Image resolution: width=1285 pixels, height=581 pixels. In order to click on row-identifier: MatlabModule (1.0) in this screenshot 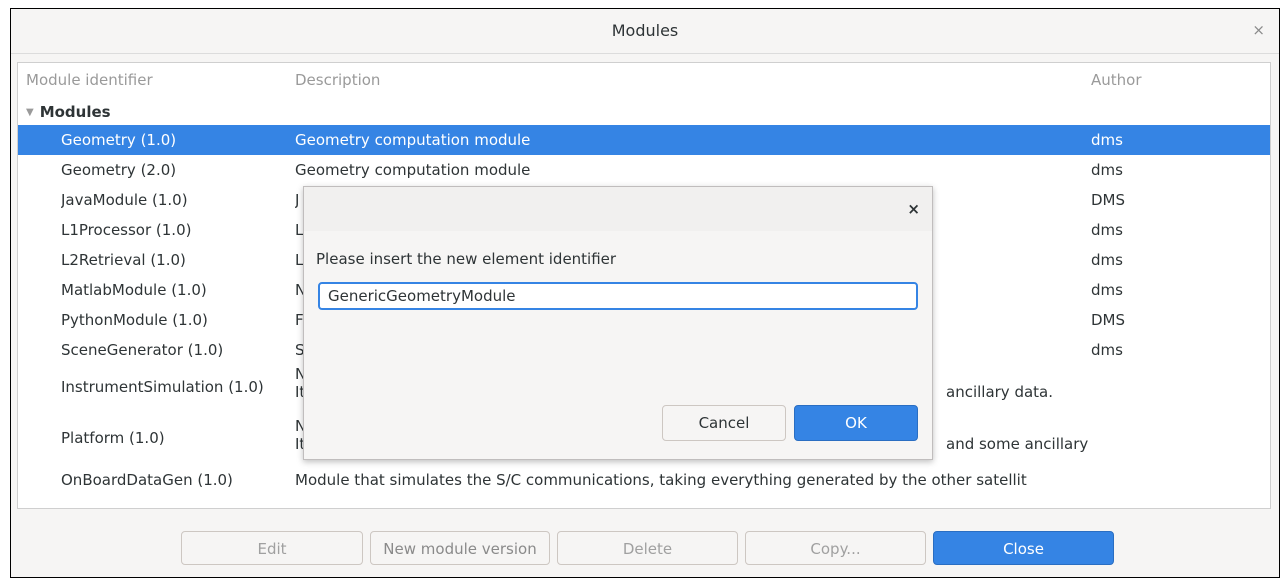, I will do `click(134, 290)`.